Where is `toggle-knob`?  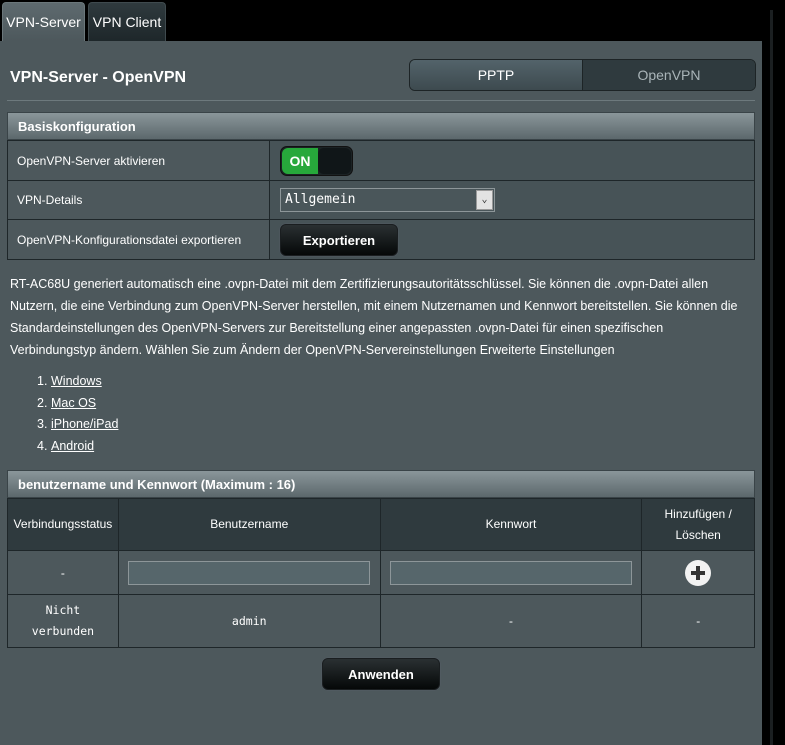 toggle-knob is located at coordinates (334, 160).